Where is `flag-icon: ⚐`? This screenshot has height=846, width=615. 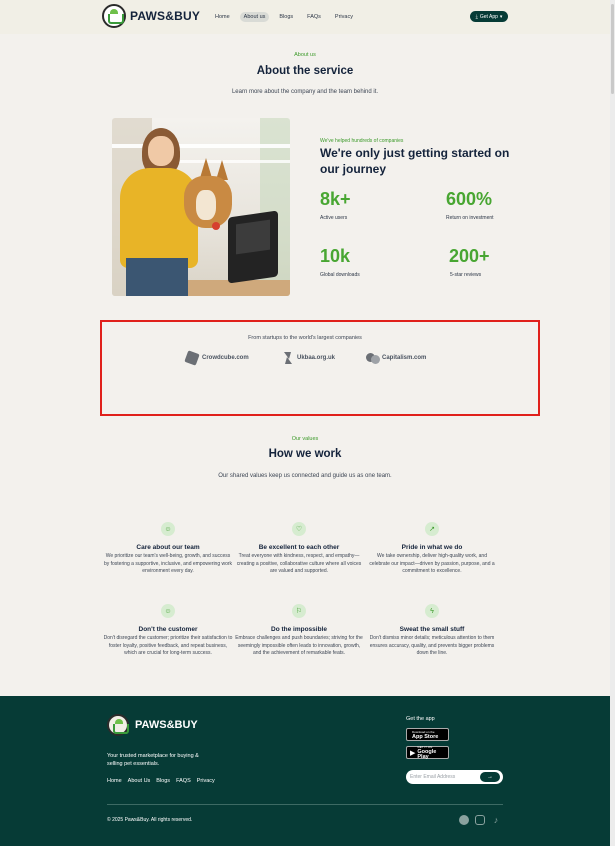 flag-icon: ⚐ is located at coordinates (299, 611).